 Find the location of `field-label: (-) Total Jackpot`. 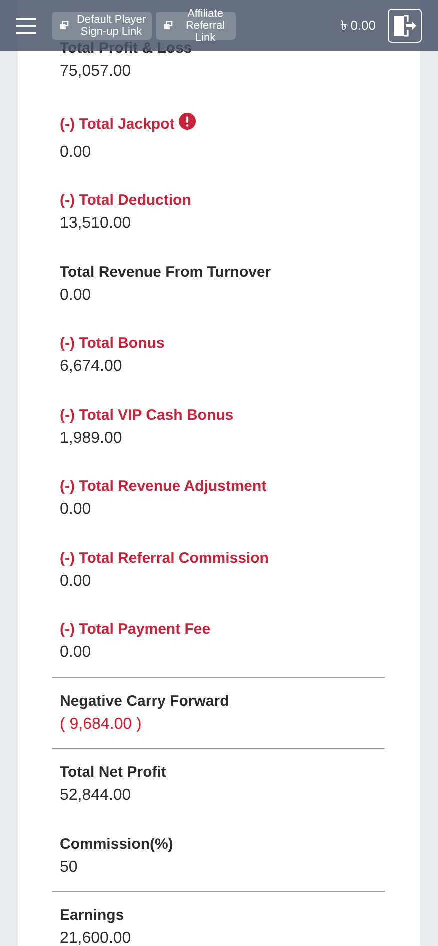

field-label: (-) Total Jackpot is located at coordinates (117, 125).